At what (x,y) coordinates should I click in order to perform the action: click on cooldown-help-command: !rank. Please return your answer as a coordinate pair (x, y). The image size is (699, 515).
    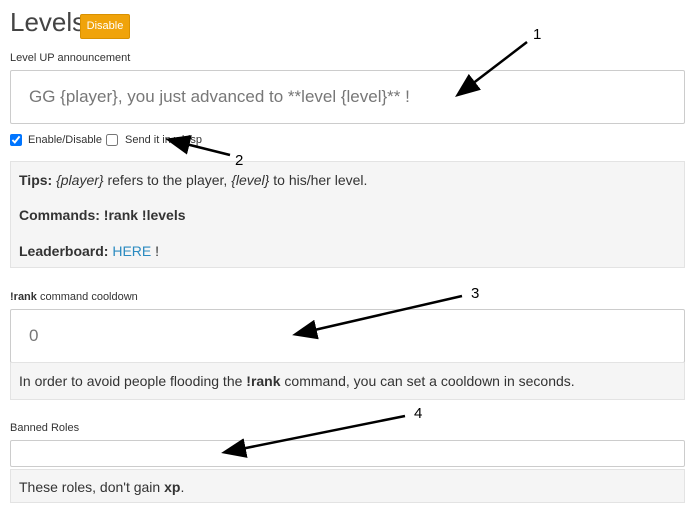
    Looking at the image, I should click on (263, 381).